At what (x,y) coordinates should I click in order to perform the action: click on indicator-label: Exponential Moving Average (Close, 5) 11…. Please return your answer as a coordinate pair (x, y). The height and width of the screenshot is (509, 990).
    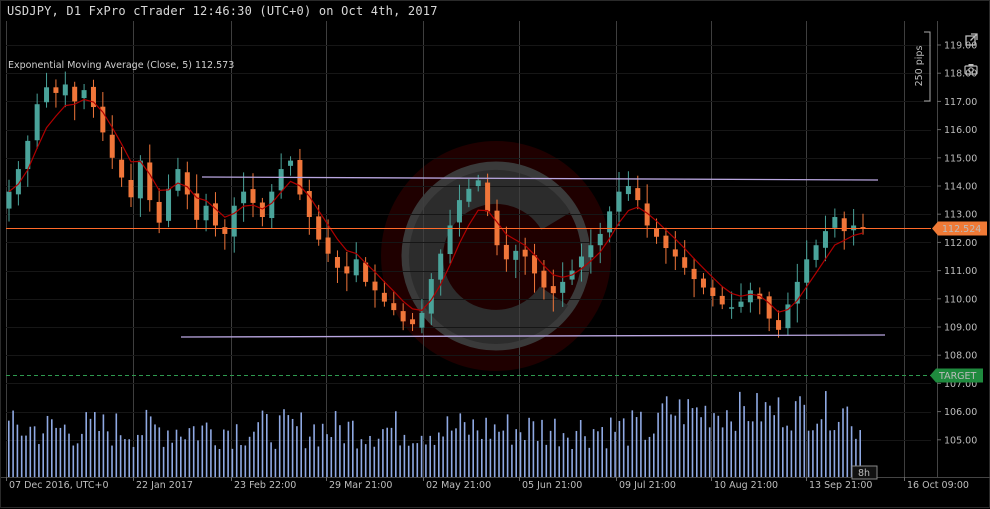
    Looking at the image, I should click on (121, 65).